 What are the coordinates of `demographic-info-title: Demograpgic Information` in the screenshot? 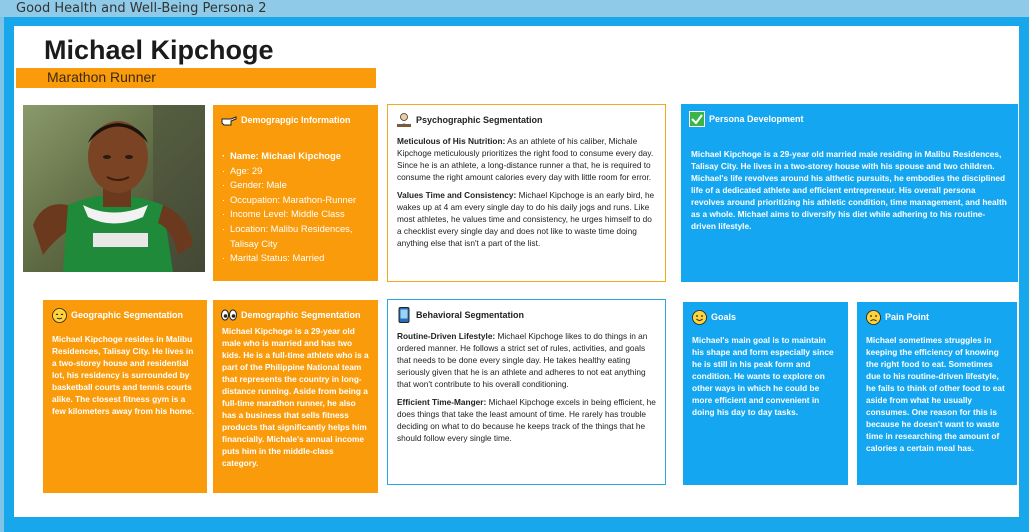 It's located at (296, 120).